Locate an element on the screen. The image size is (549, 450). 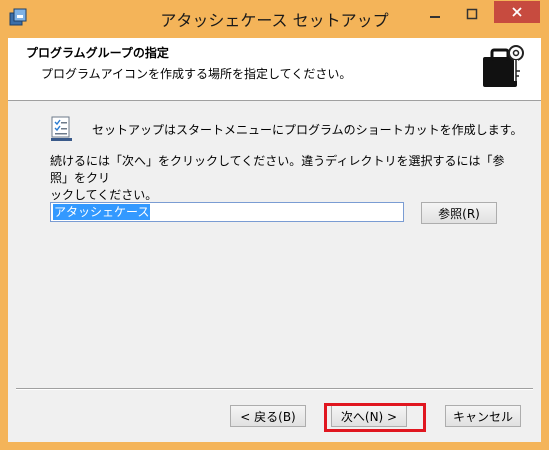
info-text: セットアップはスタートメニューにプログラムのショートカットを作成します。 is located at coordinates (307, 130).